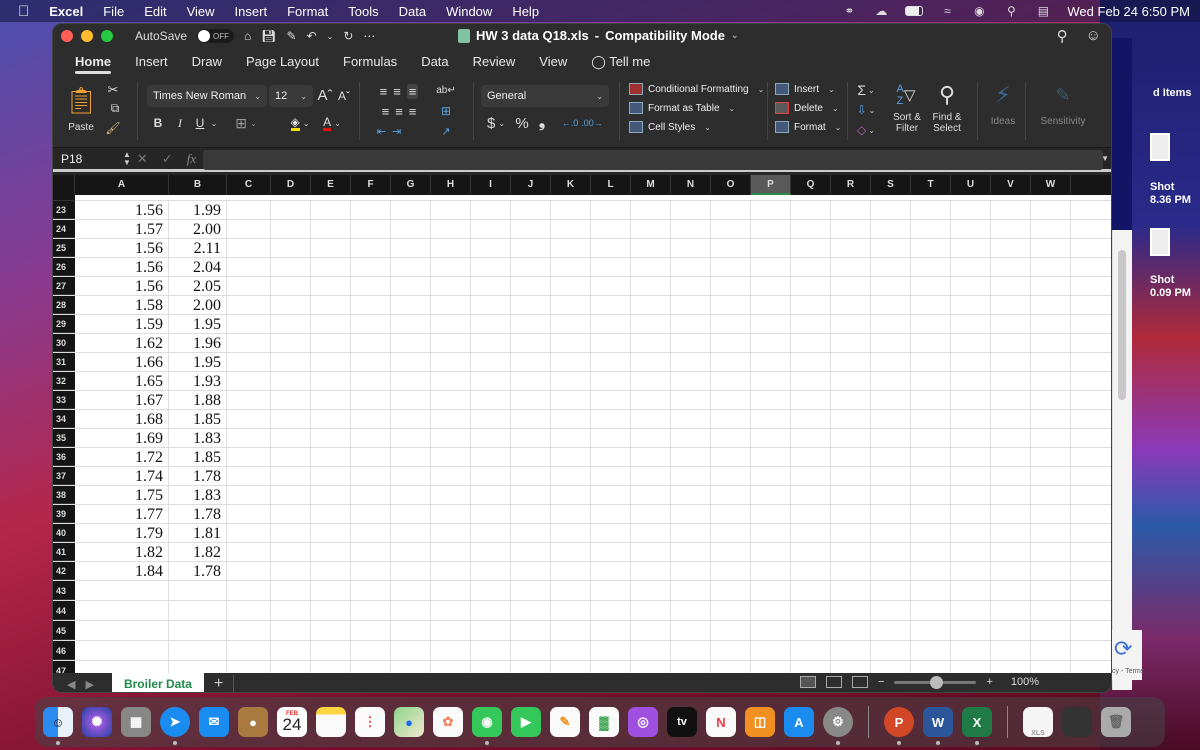 This screenshot has width=1200, height=750. Describe the element at coordinates (931, 362) in the screenshot. I see `cell-t31` at that location.